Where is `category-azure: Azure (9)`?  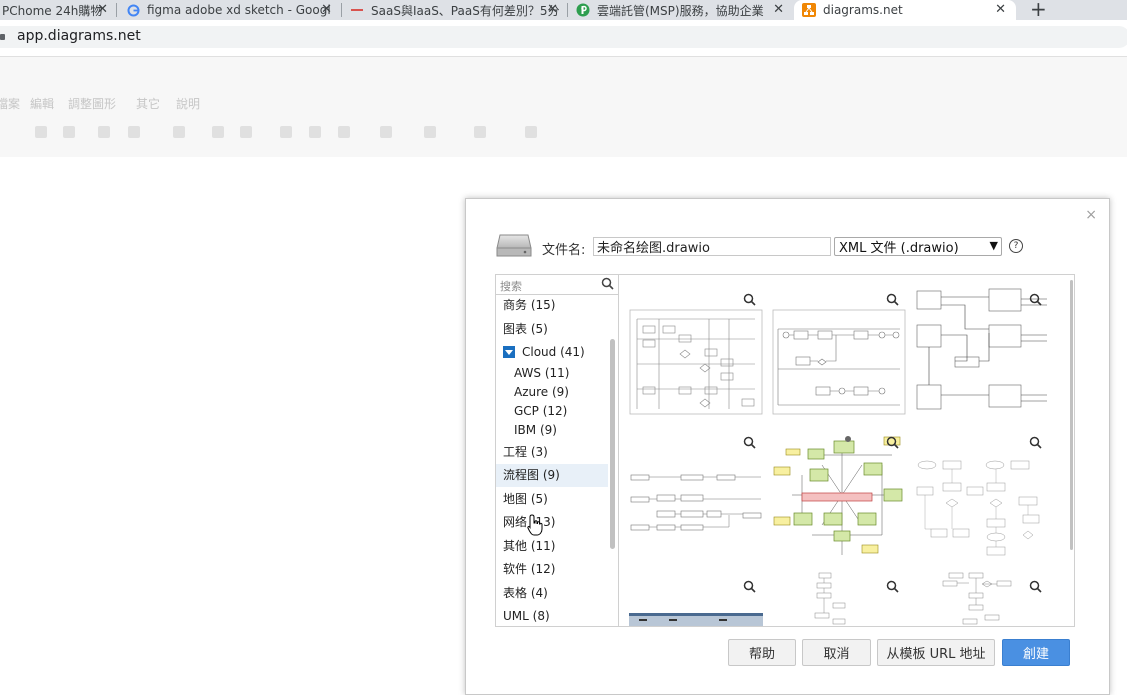 category-azure: Azure (9) is located at coordinates (552, 392).